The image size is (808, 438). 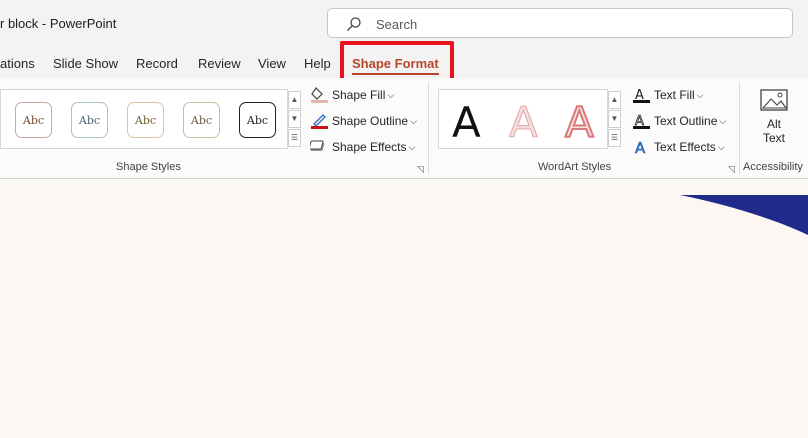 What do you see at coordinates (85, 63) in the screenshot?
I see `tab-slide-show: Slide Show` at bounding box center [85, 63].